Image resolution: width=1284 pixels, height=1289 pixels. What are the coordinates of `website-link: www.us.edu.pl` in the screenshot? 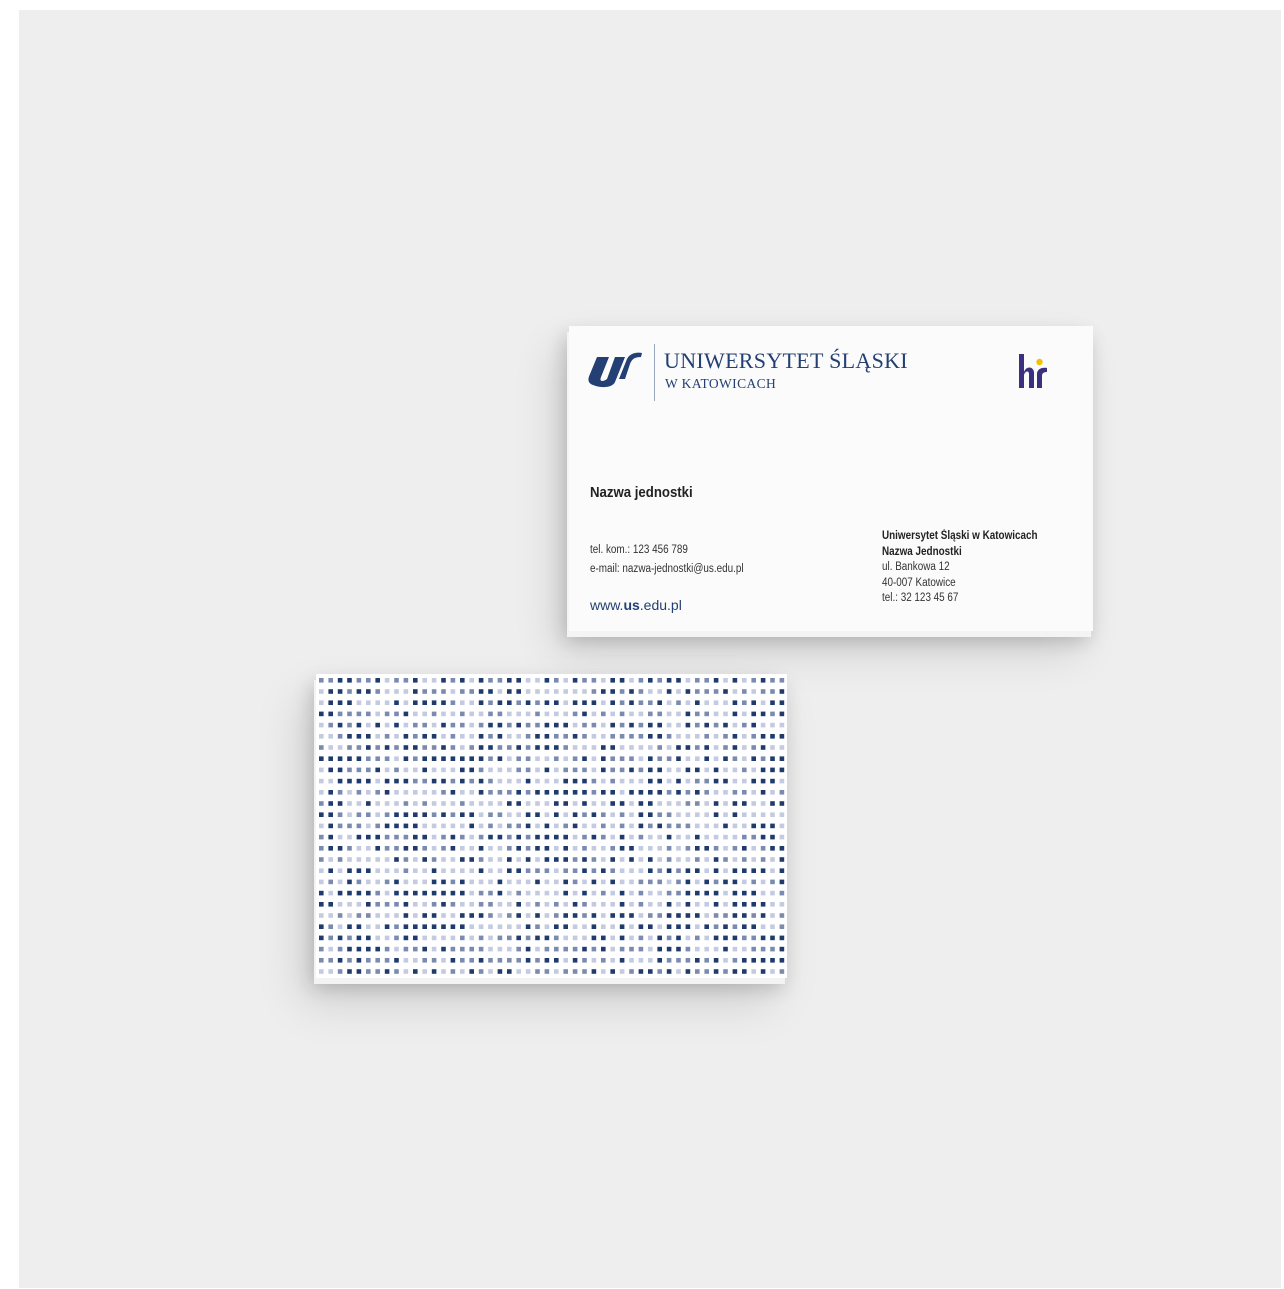 It's located at (636, 605).